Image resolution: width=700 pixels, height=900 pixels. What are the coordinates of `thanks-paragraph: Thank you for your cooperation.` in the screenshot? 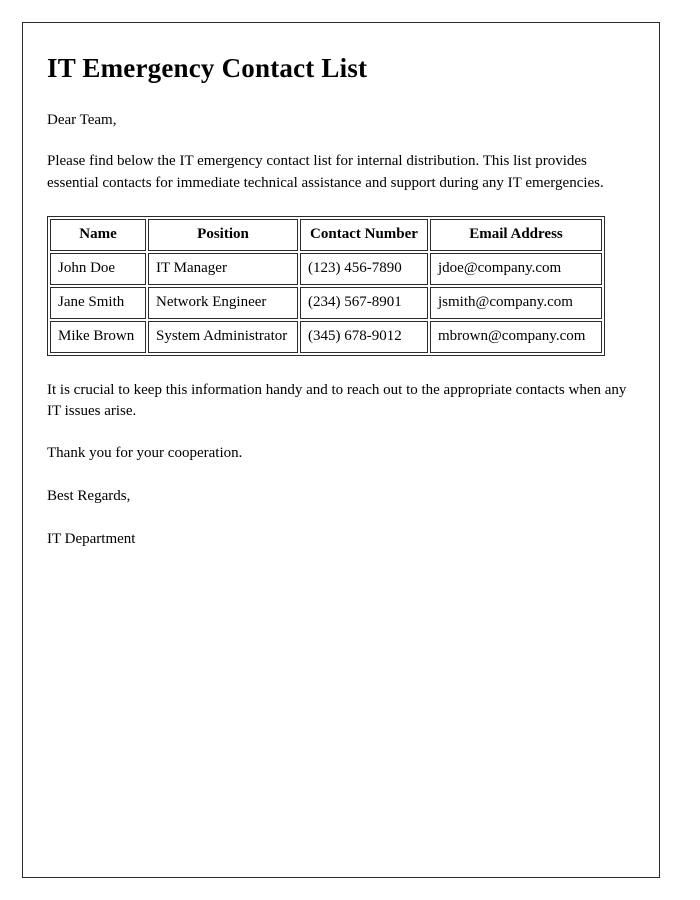 It's located at (145, 452).